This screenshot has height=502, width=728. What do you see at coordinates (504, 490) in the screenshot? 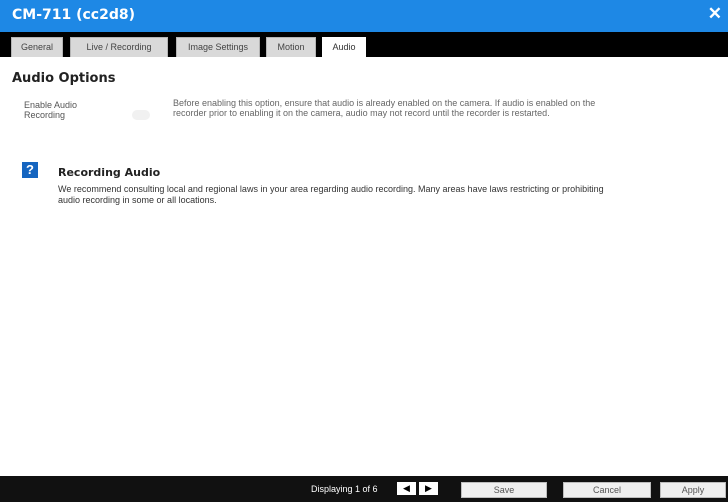
I see `save-button: Save` at bounding box center [504, 490].